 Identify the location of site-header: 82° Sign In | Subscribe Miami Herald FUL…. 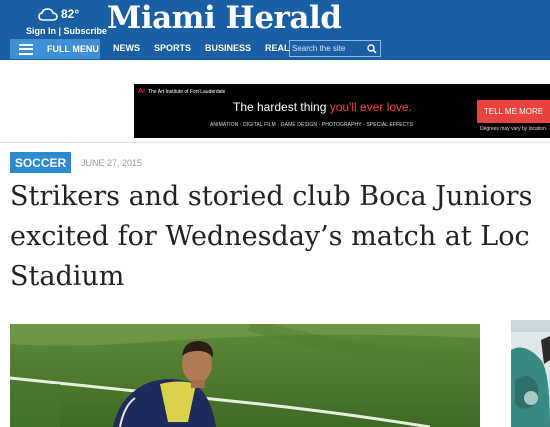
(275, 30).